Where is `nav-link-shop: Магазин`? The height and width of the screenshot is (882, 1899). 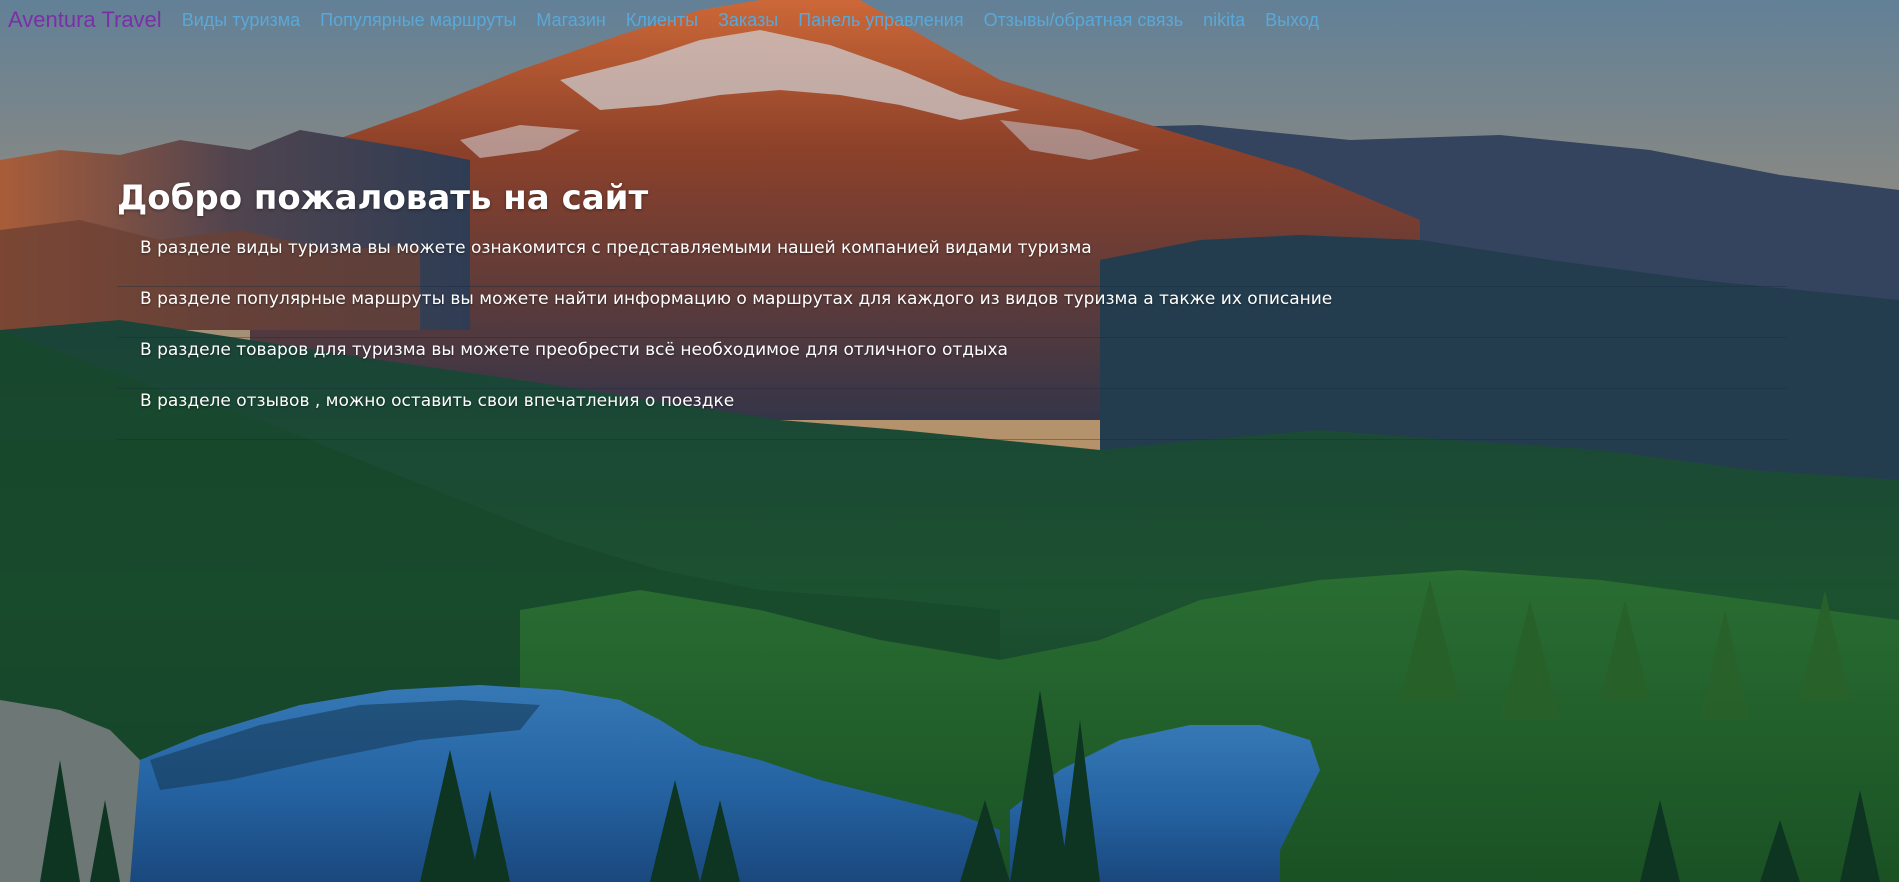 nav-link-shop: Магазин is located at coordinates (570, 20).